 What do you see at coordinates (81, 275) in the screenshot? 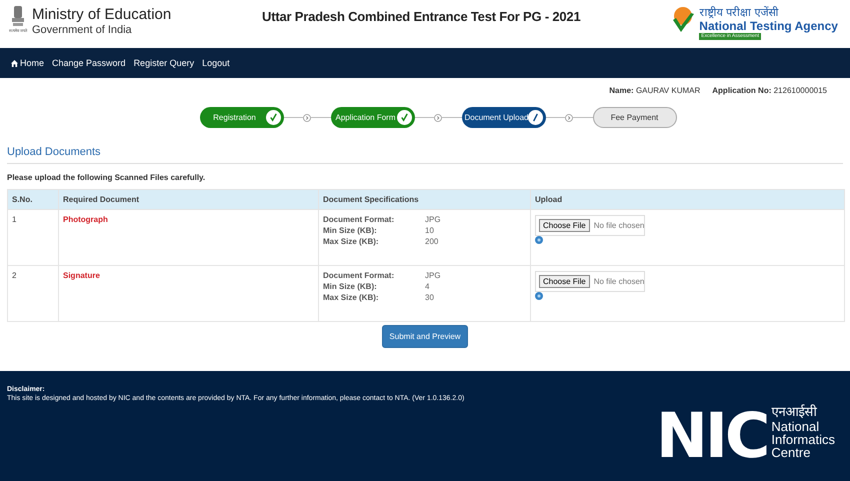
I see `document-name: Signature` at bounding box center [81, 275].